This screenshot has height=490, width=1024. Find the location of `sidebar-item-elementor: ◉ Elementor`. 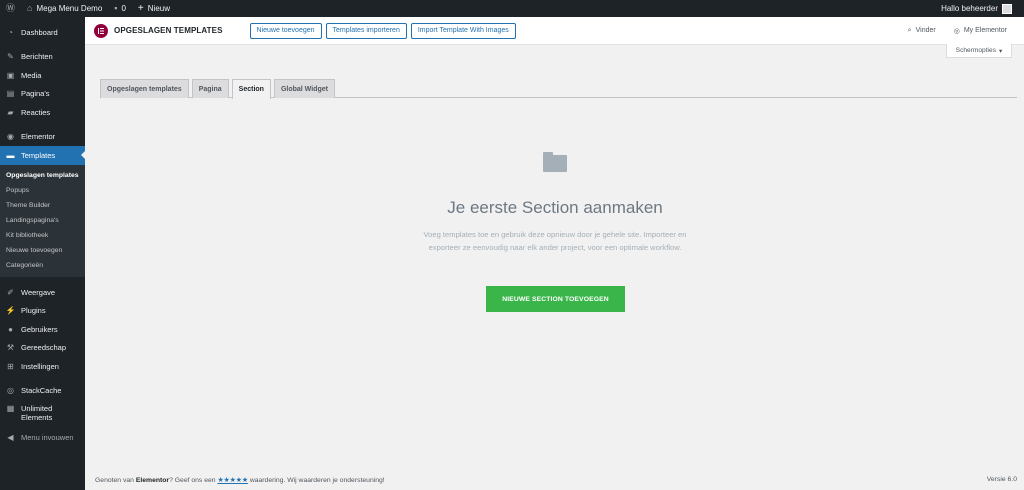

sidebar-item-elementor: ◉ Elementor is located at coordinates (42, 137).